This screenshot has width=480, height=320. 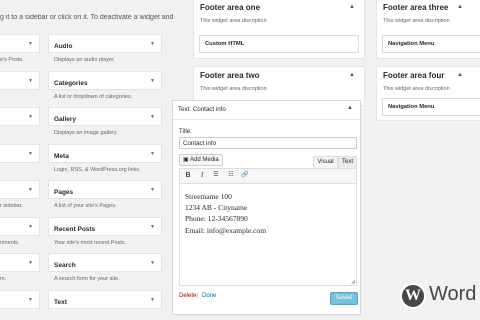 I want to click on bulleted-list-icon: ☰, so click(x=216, y=175).